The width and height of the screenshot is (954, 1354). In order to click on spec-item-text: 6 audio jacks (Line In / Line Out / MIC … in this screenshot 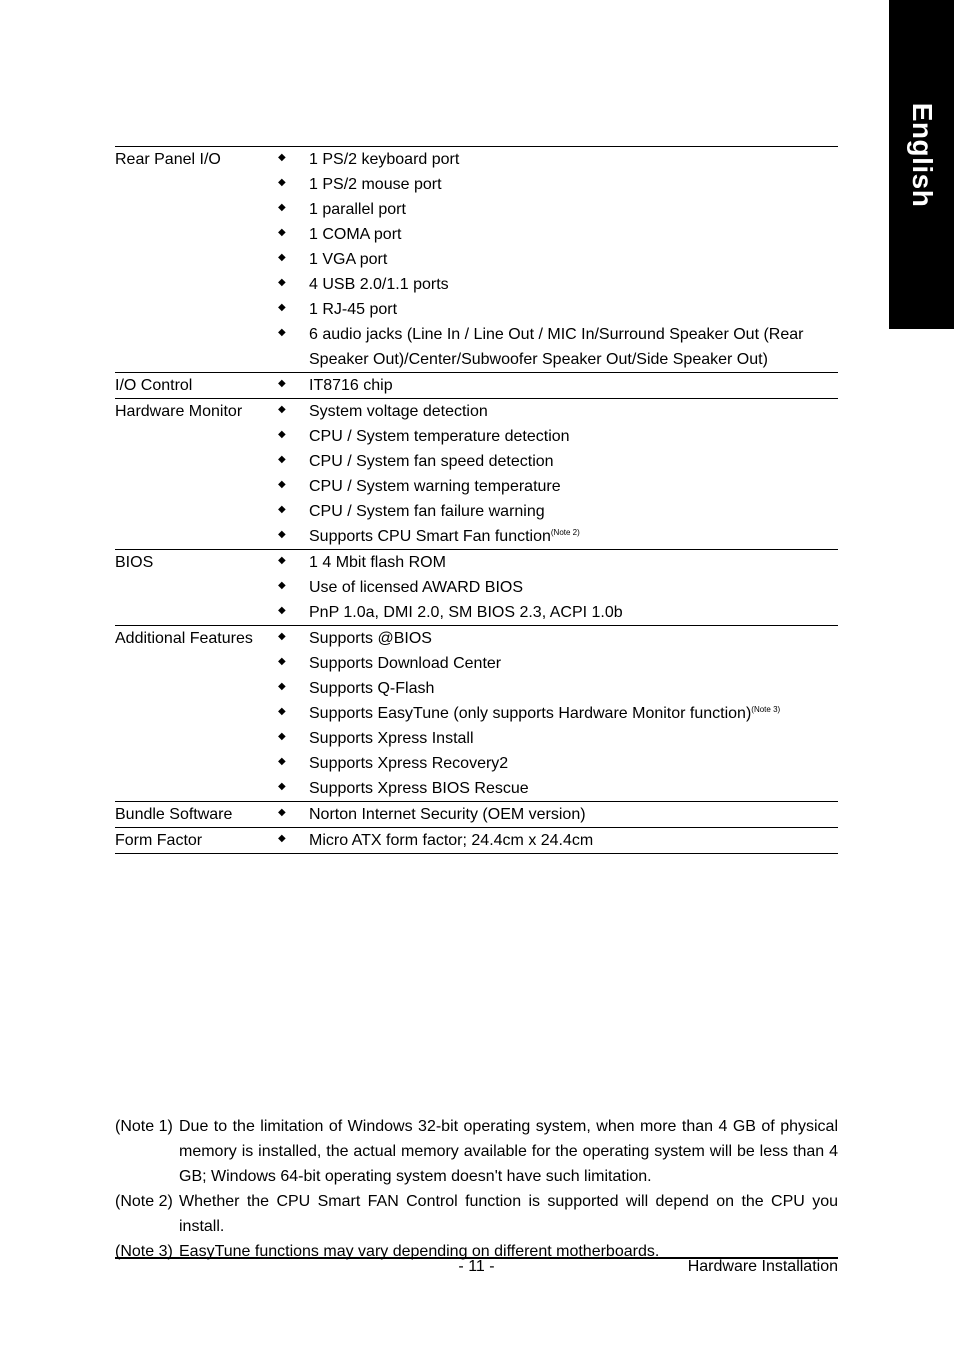, I will do `click(573, 347)`.